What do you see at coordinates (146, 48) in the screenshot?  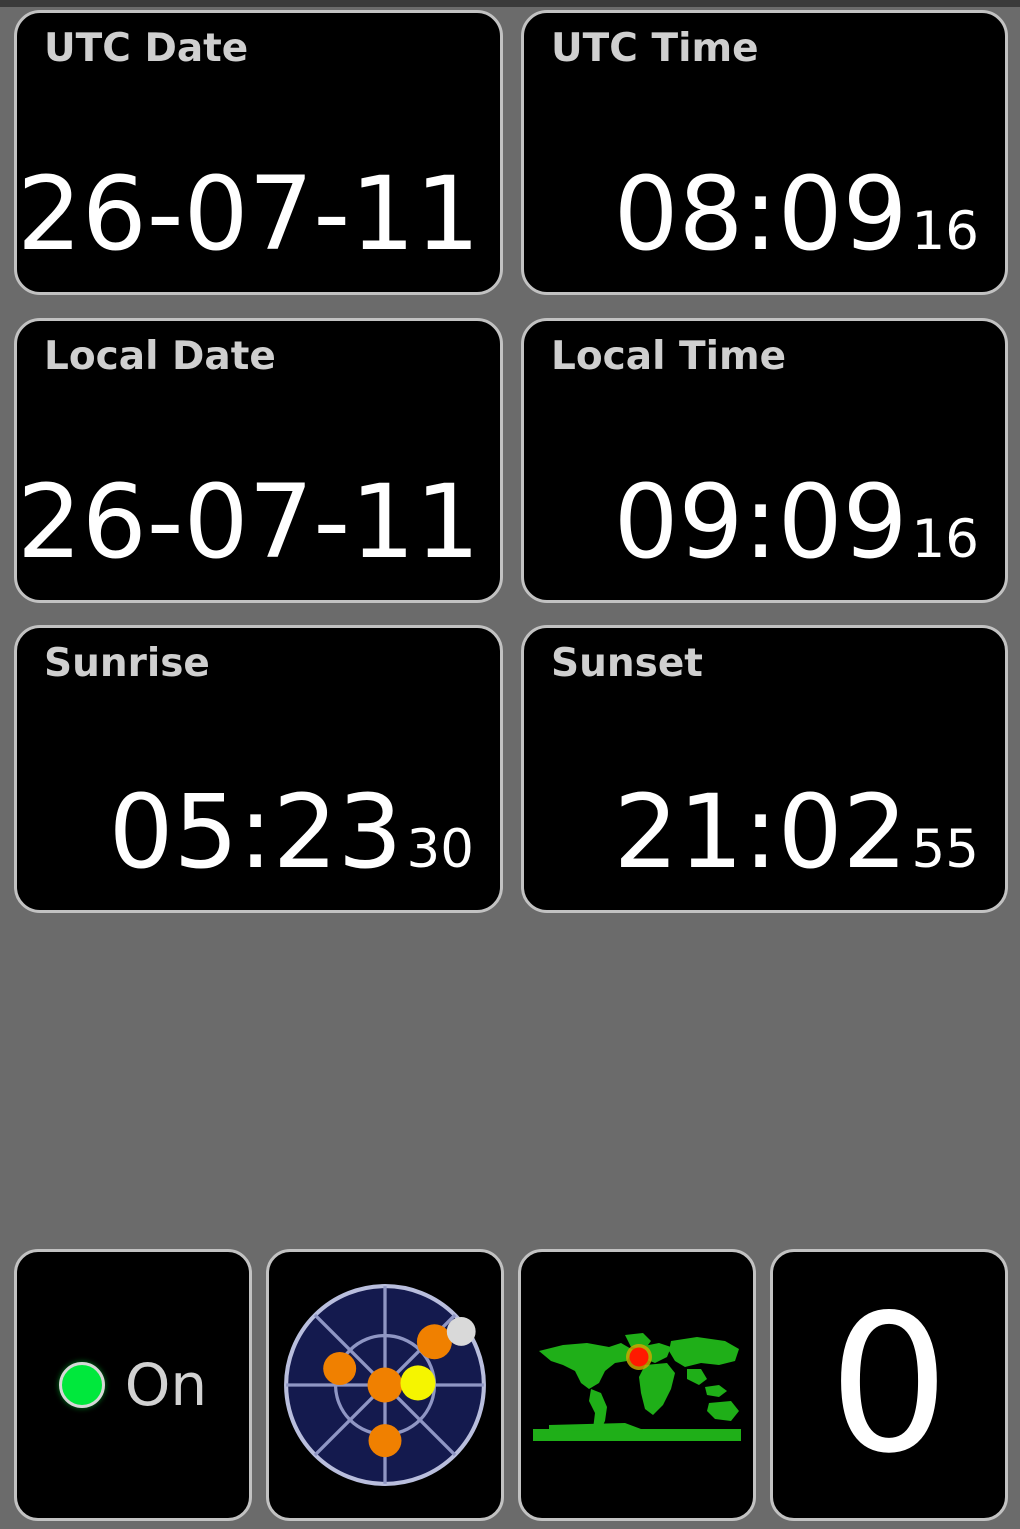 I see `panel-label-utc-date: UTC Date` at bounding box center [146, 48].